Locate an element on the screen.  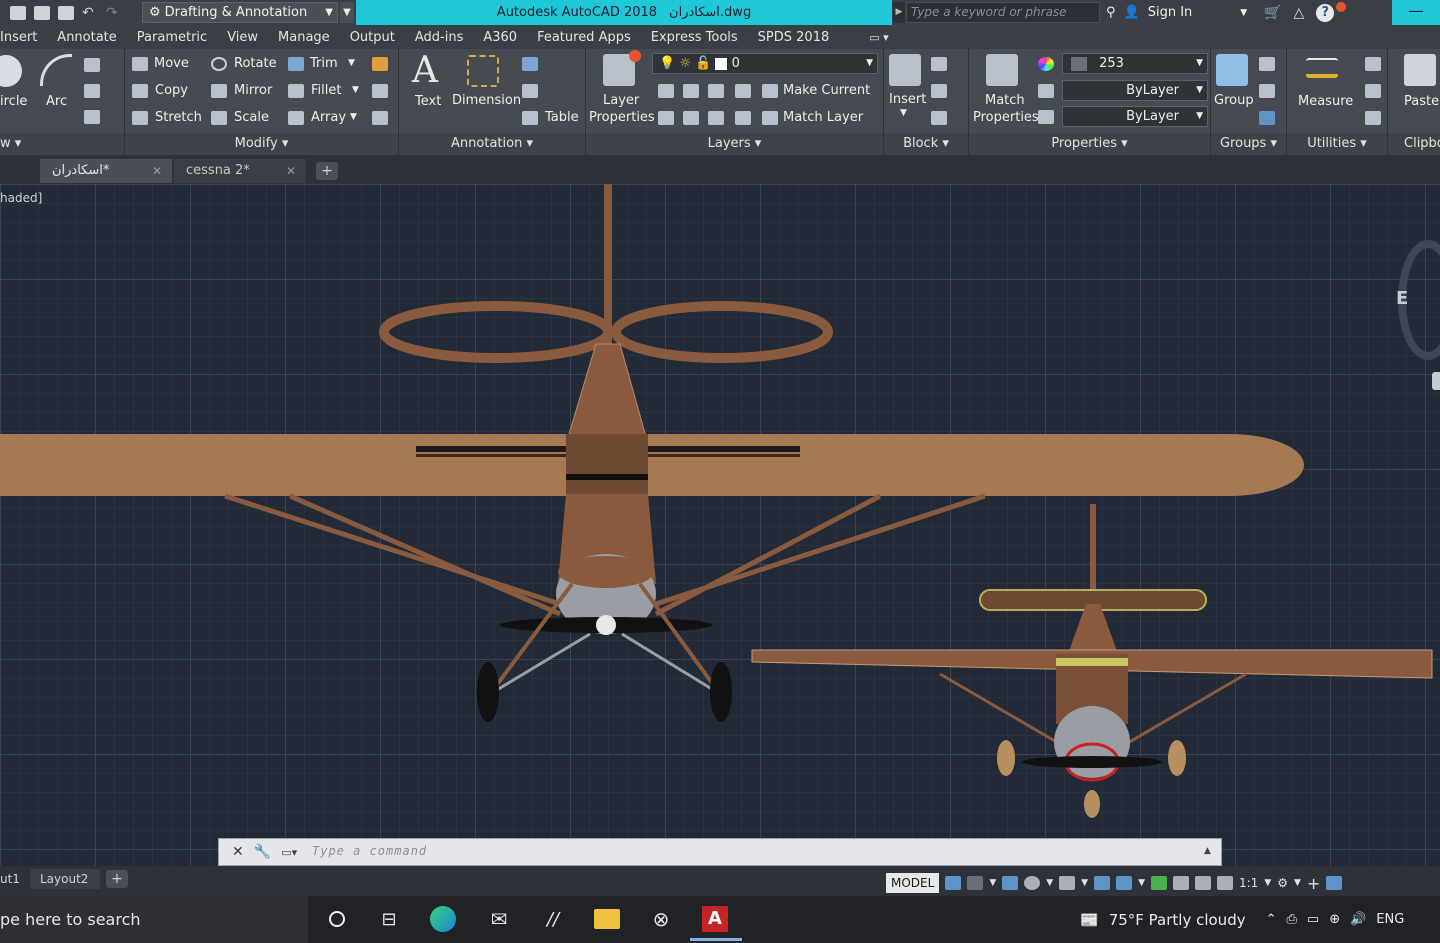
layer-properties-label-1: Layer is located at coordinates (621, 100).